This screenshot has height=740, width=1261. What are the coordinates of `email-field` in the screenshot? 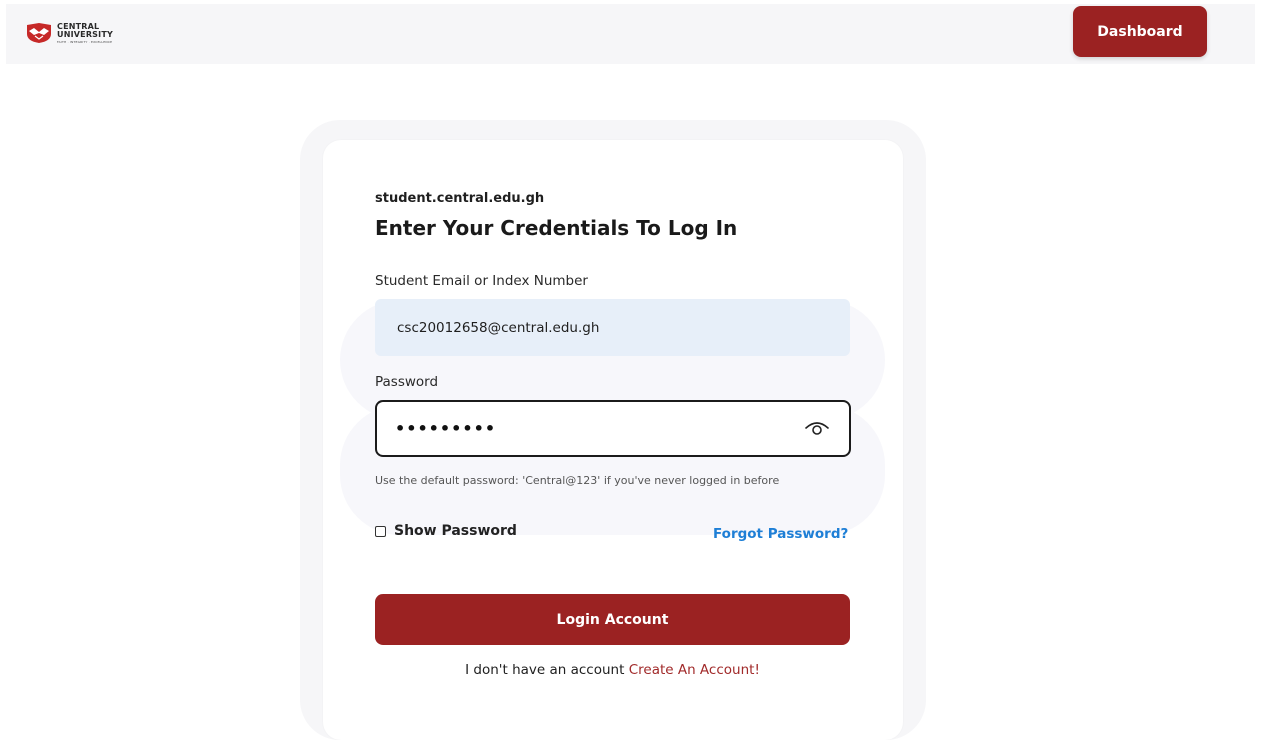 It's located at (612, 327).